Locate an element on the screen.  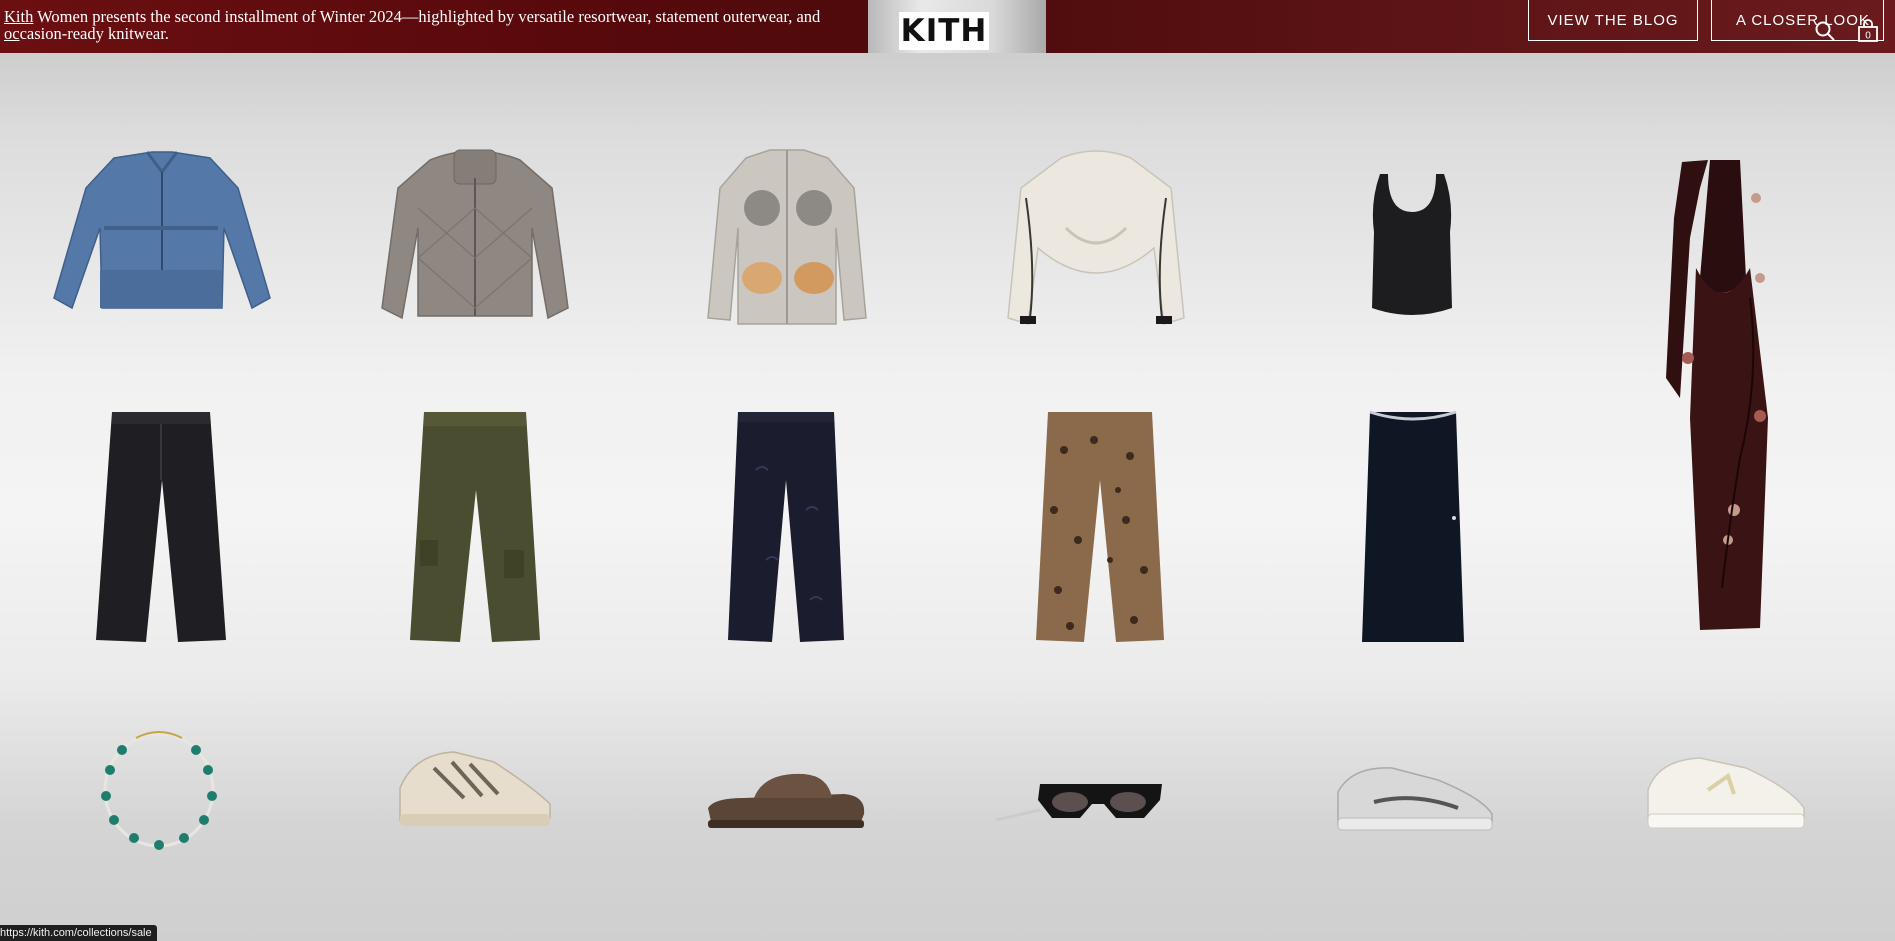
product-silver-running-sneakers is located at coordinates (1415, 798).